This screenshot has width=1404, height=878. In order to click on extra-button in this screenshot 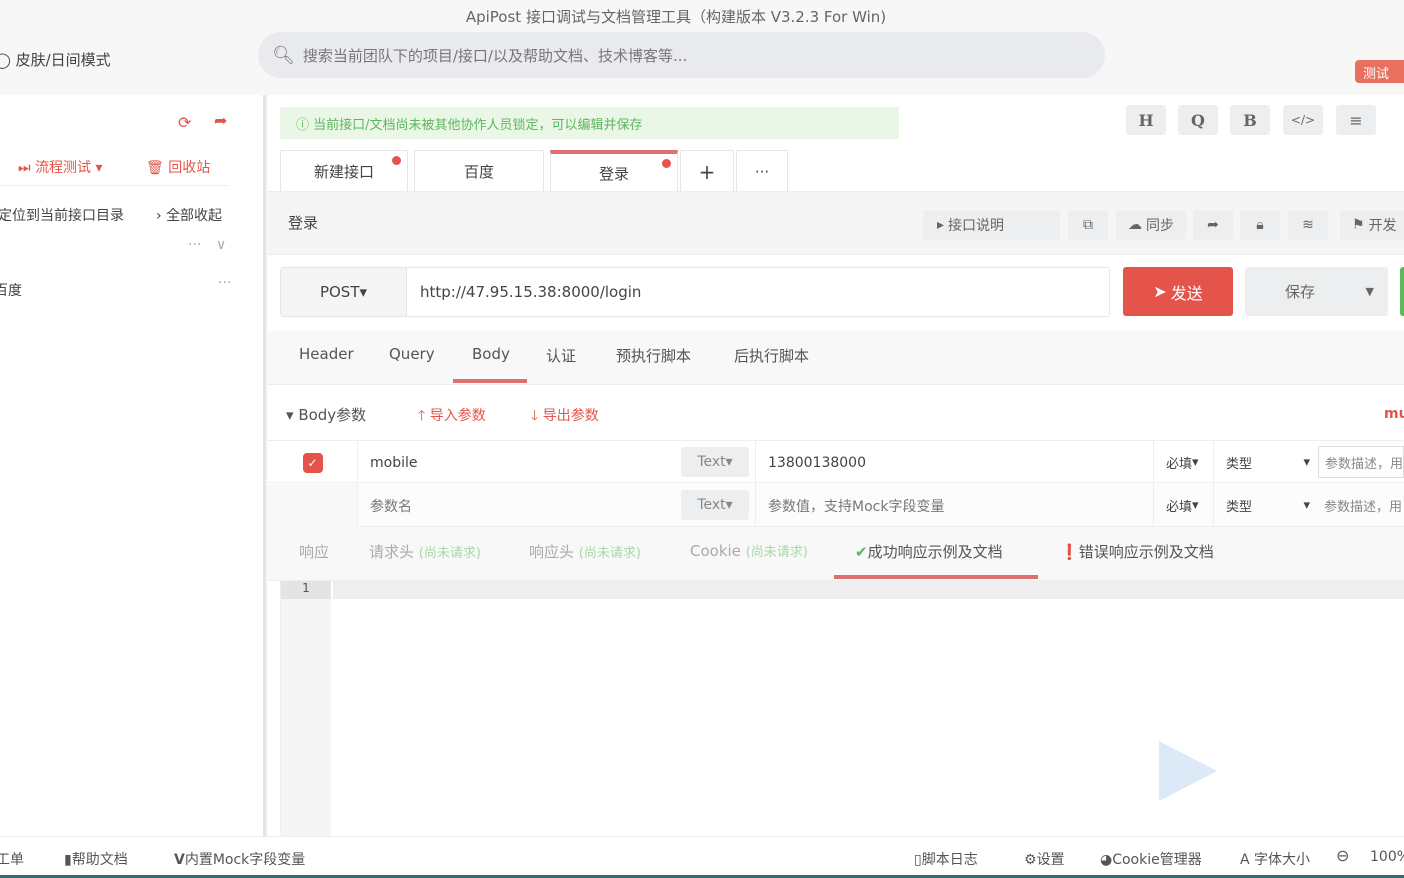, I will do `click(1402, 291)`.